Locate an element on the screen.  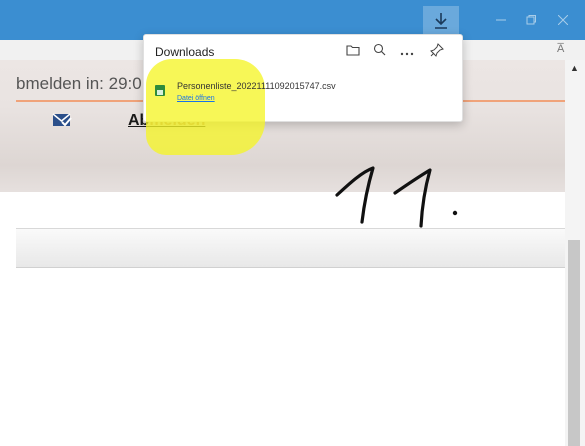
handwritten-annotation is located at coordinates (396, 197).